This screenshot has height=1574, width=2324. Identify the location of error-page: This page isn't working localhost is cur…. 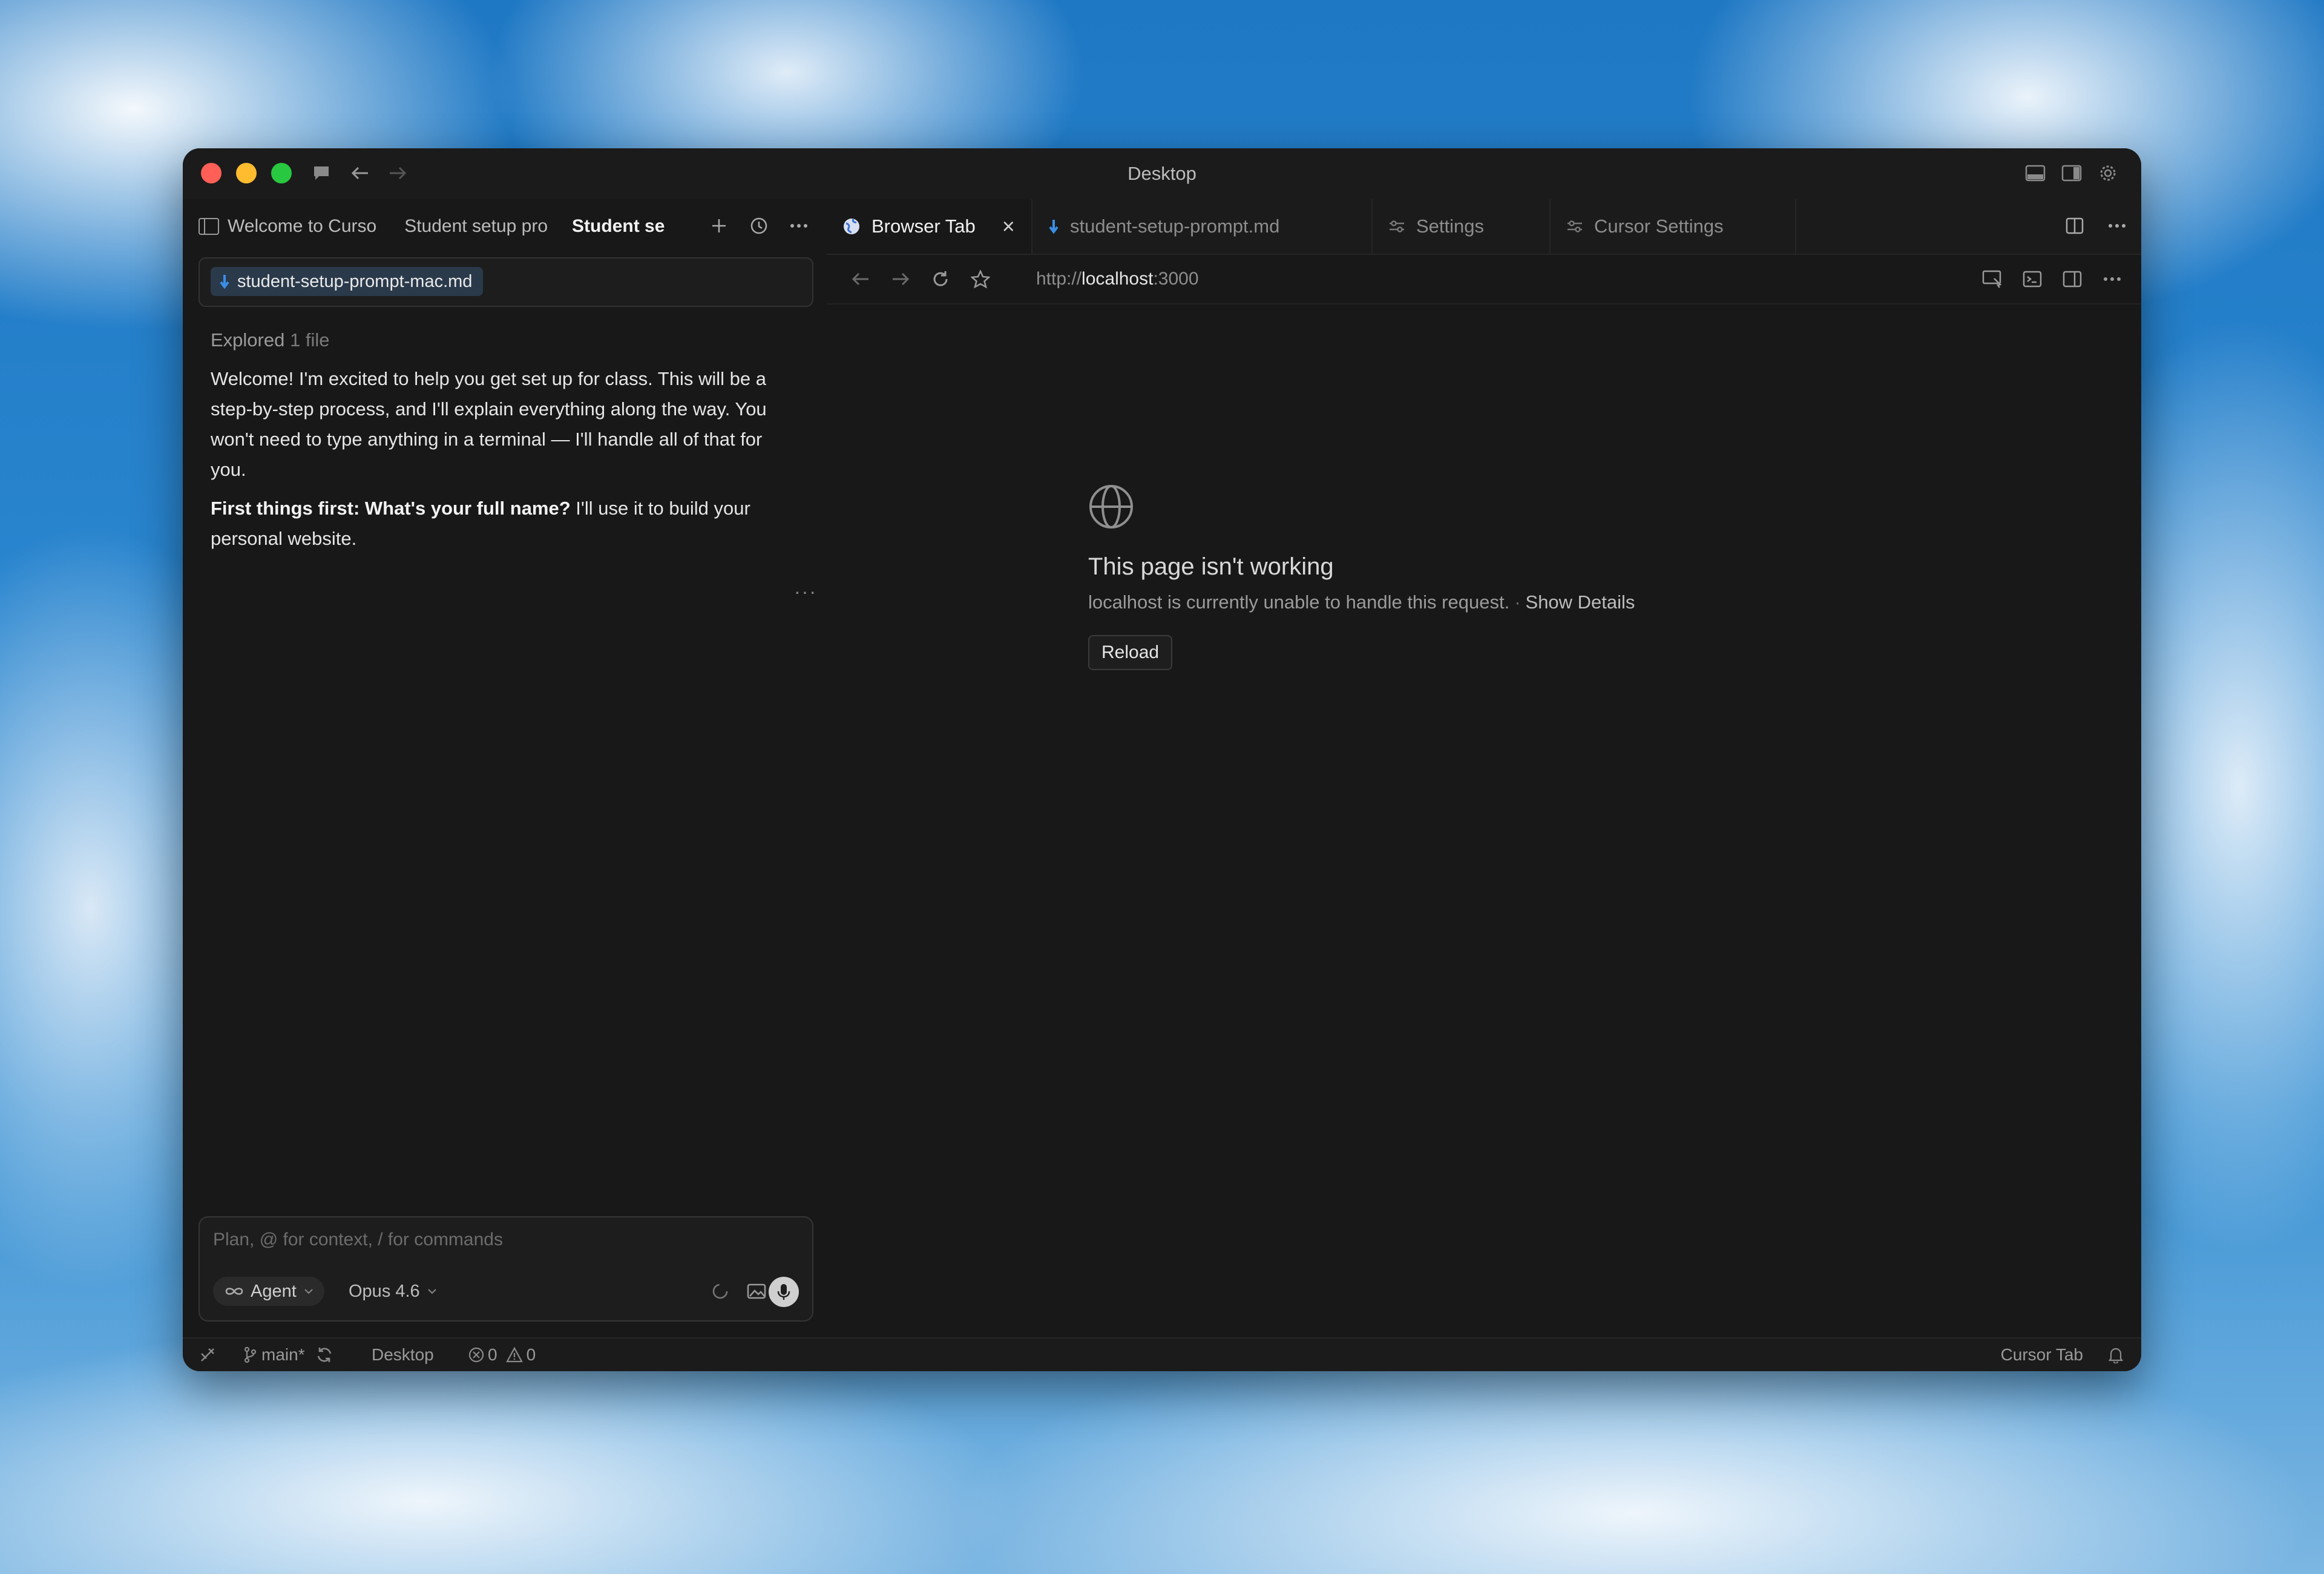
(1361, 577).